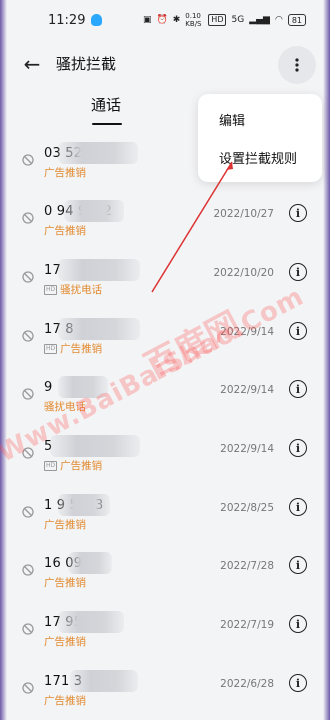 This screenshot has height=720, width=330. What do you see at coordinates (165, 217) in the screenshot?
I see `call-row: 0 94 9232广告推销2022/10/27i` at bounding box center [165, 217].